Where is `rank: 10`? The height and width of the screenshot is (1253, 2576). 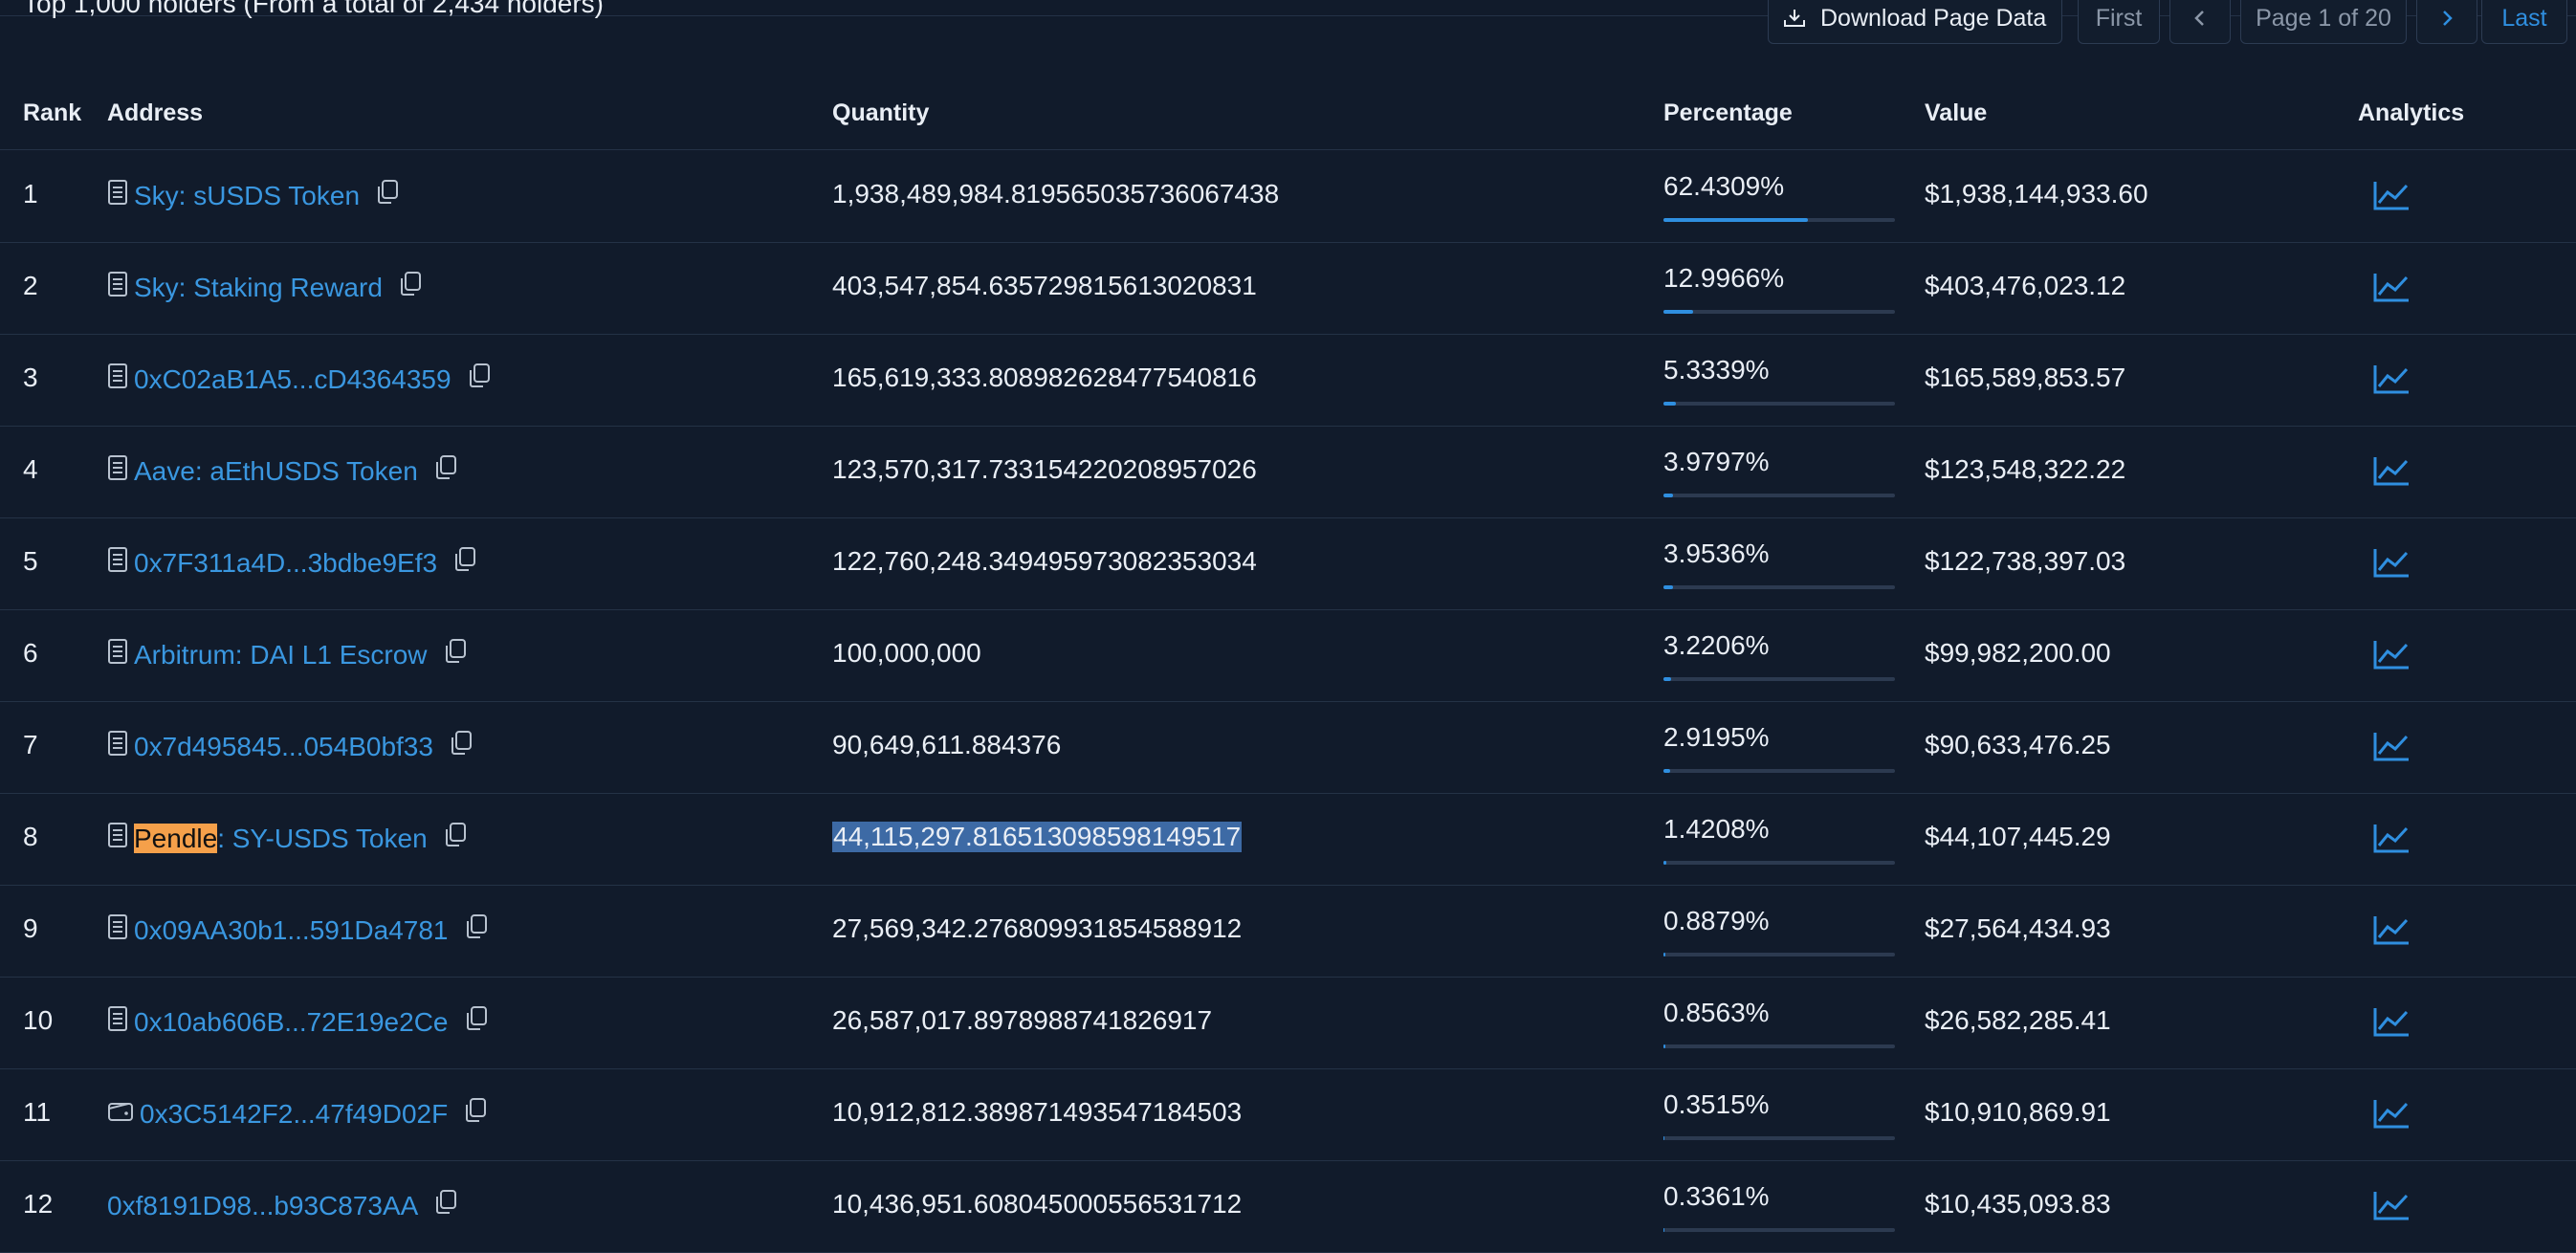 rank: 10 is located at coordinates (38, 1020).